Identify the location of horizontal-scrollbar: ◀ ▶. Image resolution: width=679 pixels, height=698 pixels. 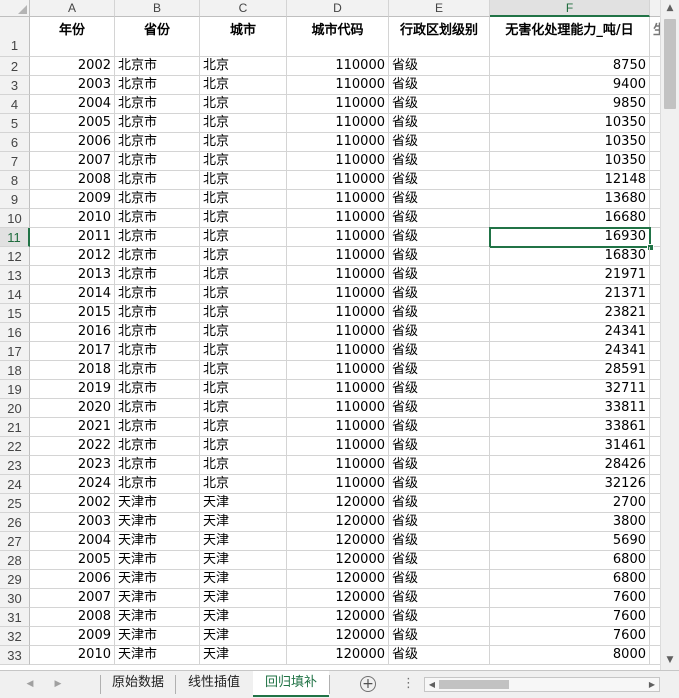
(542, 684).